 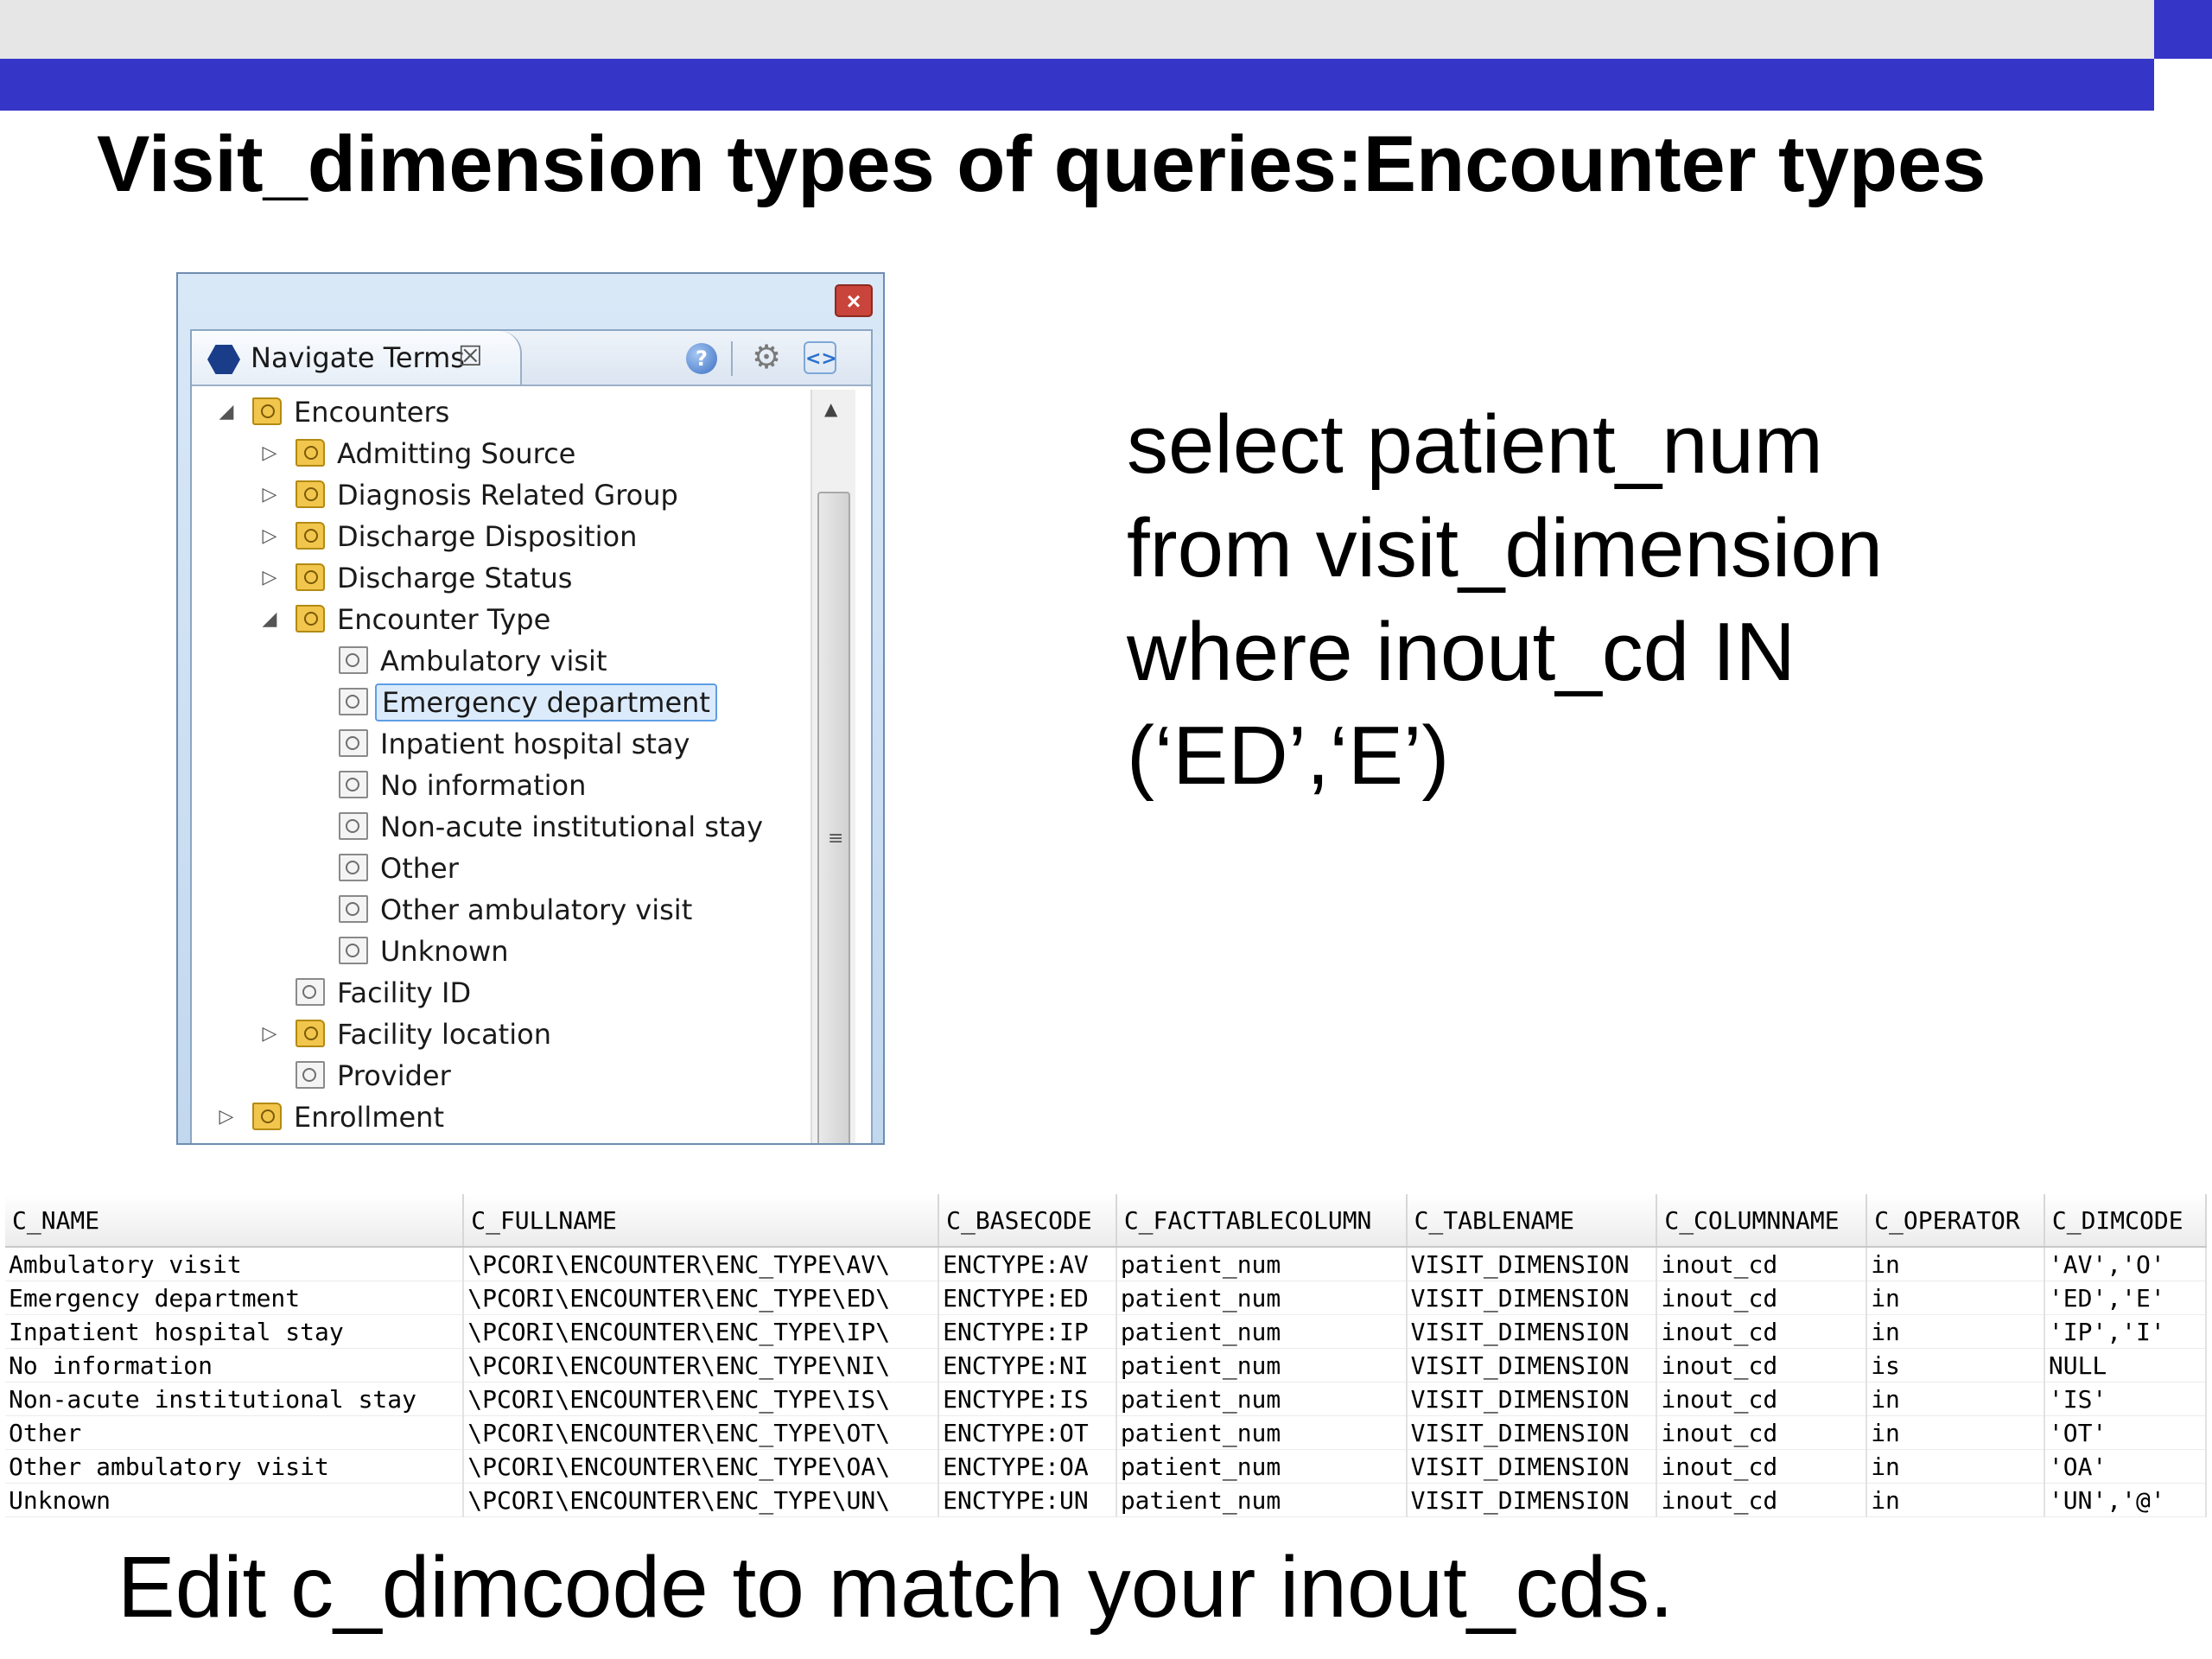 What do you see at coordinates (1027, 1331) in the screenshot?
I see `table-cell: ENCTYPE:IP` at bounding box center [1027, 1331].